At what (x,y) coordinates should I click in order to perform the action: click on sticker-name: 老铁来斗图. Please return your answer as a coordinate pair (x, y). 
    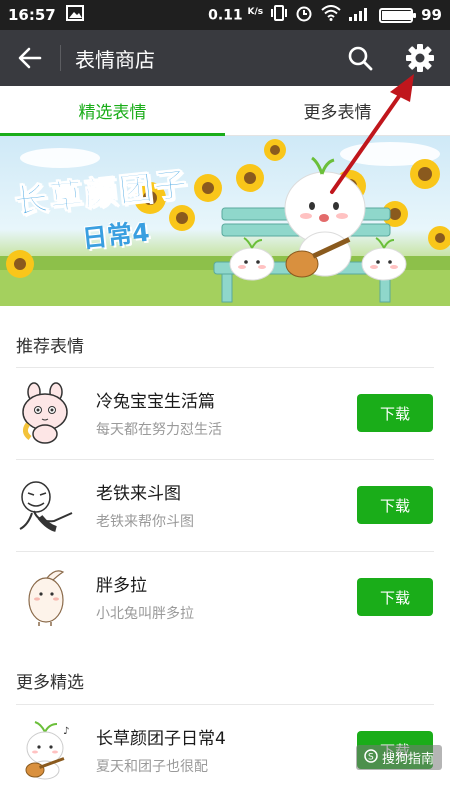
    Looking at the image, I should click on (138, 494).